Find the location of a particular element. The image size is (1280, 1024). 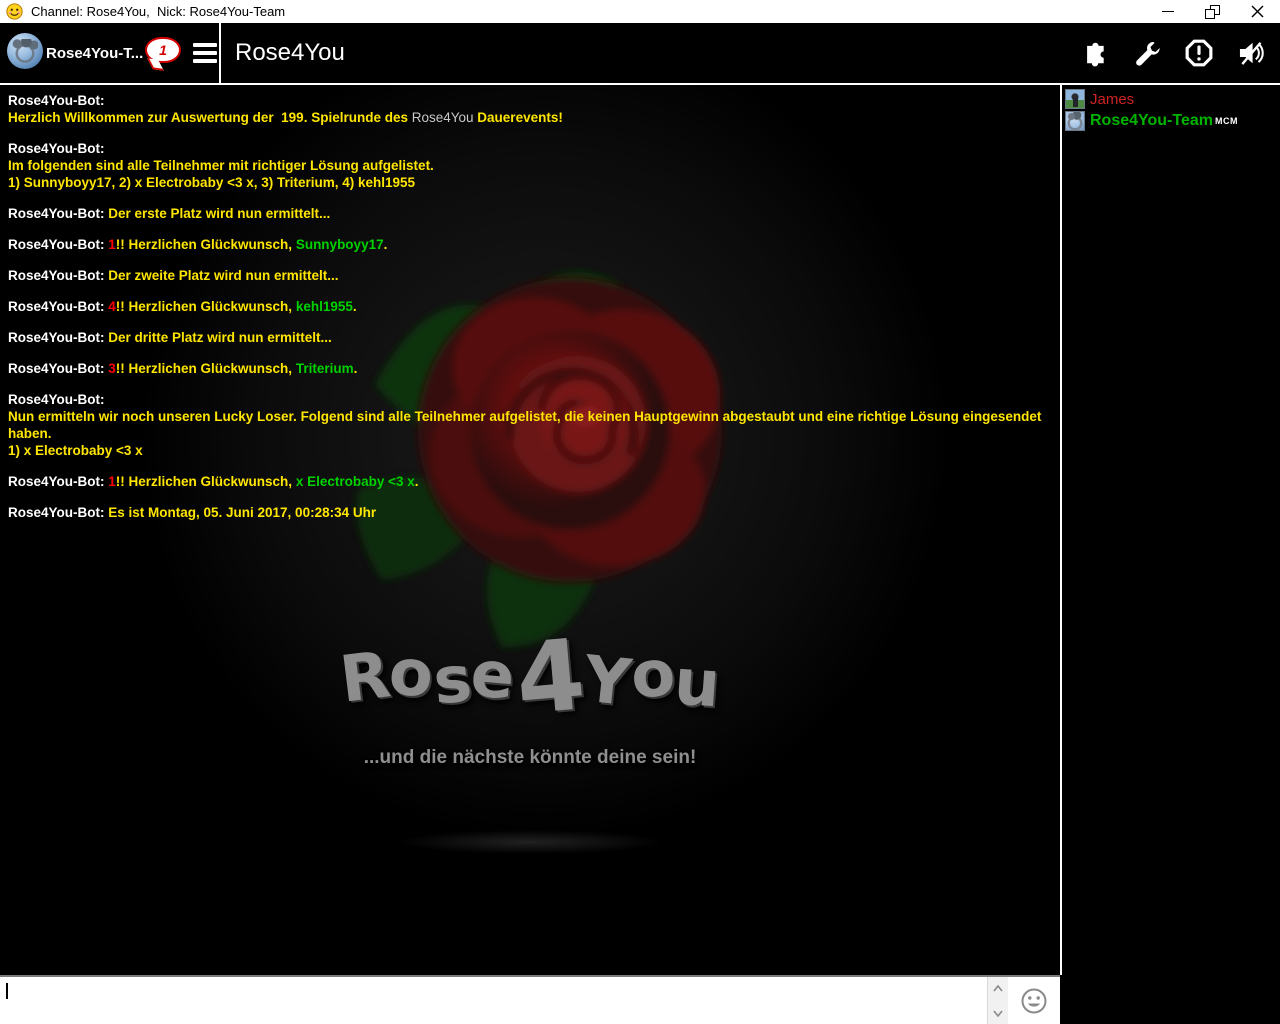

user-name: James is located at coordinates (1112, 99).